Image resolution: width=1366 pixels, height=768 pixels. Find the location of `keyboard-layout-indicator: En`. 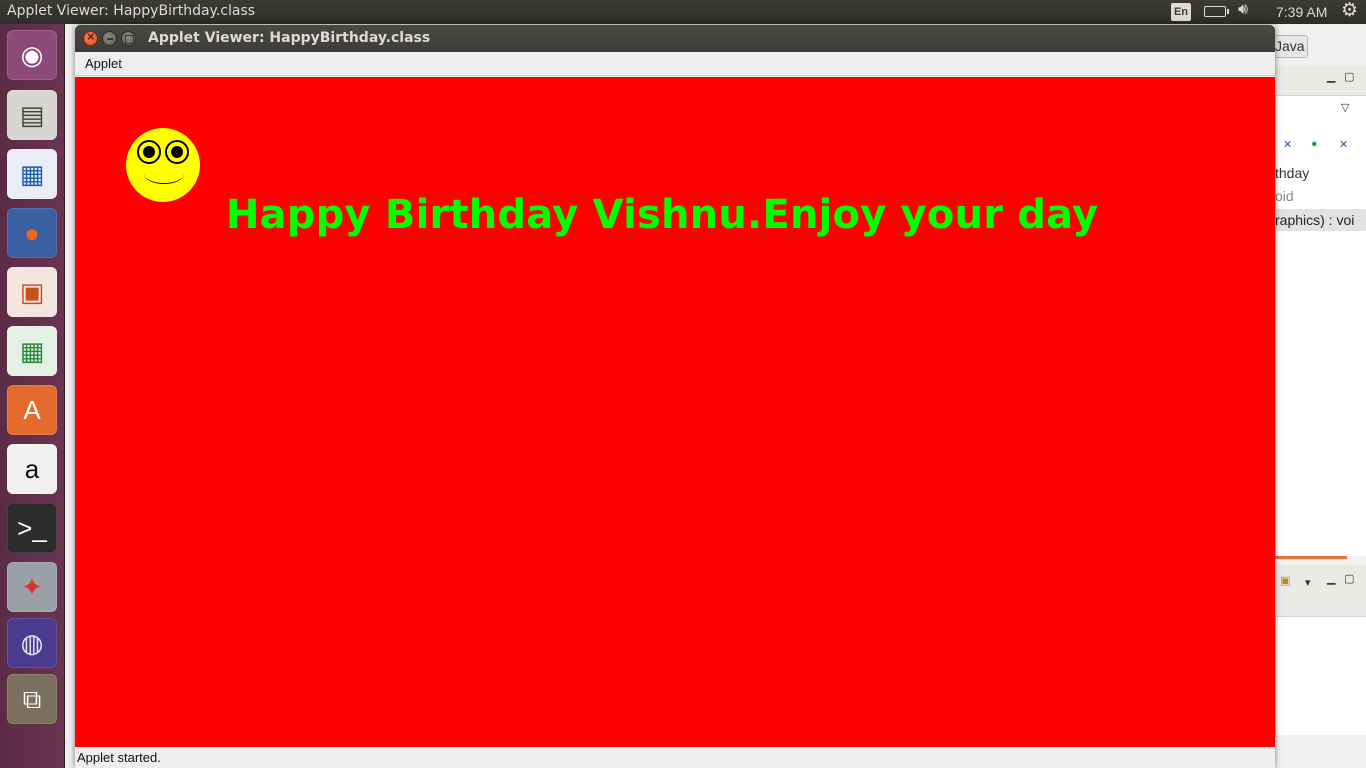

keyboard-layout-indicator: En is located at coordinates (1181, 12).